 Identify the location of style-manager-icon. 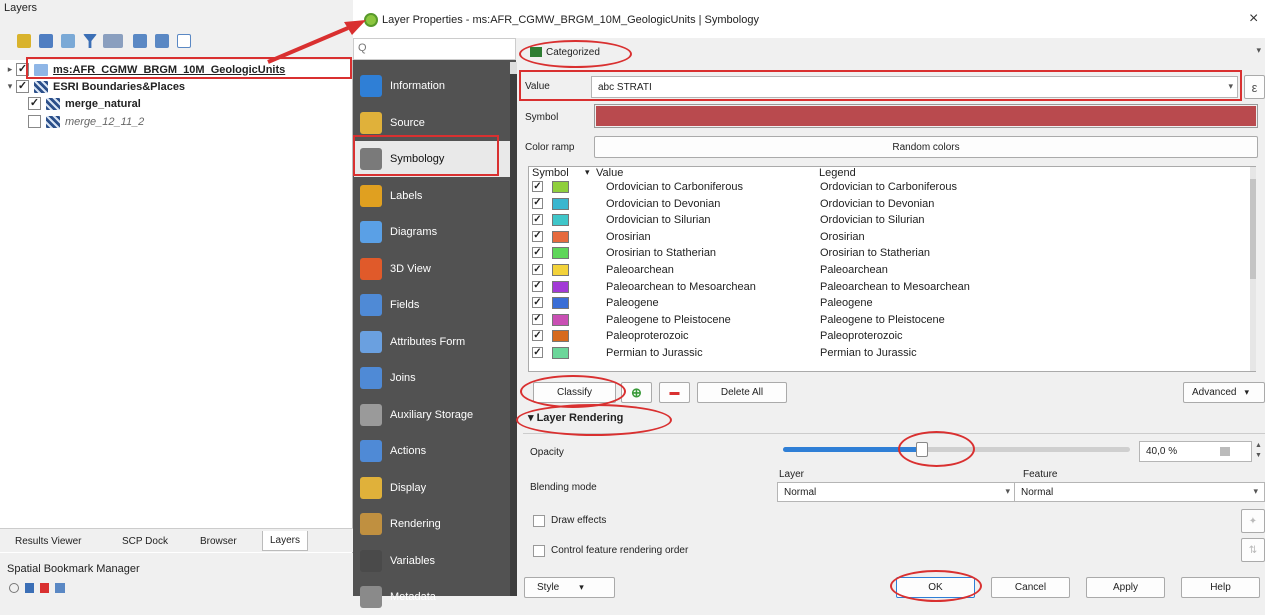
(24, 41).